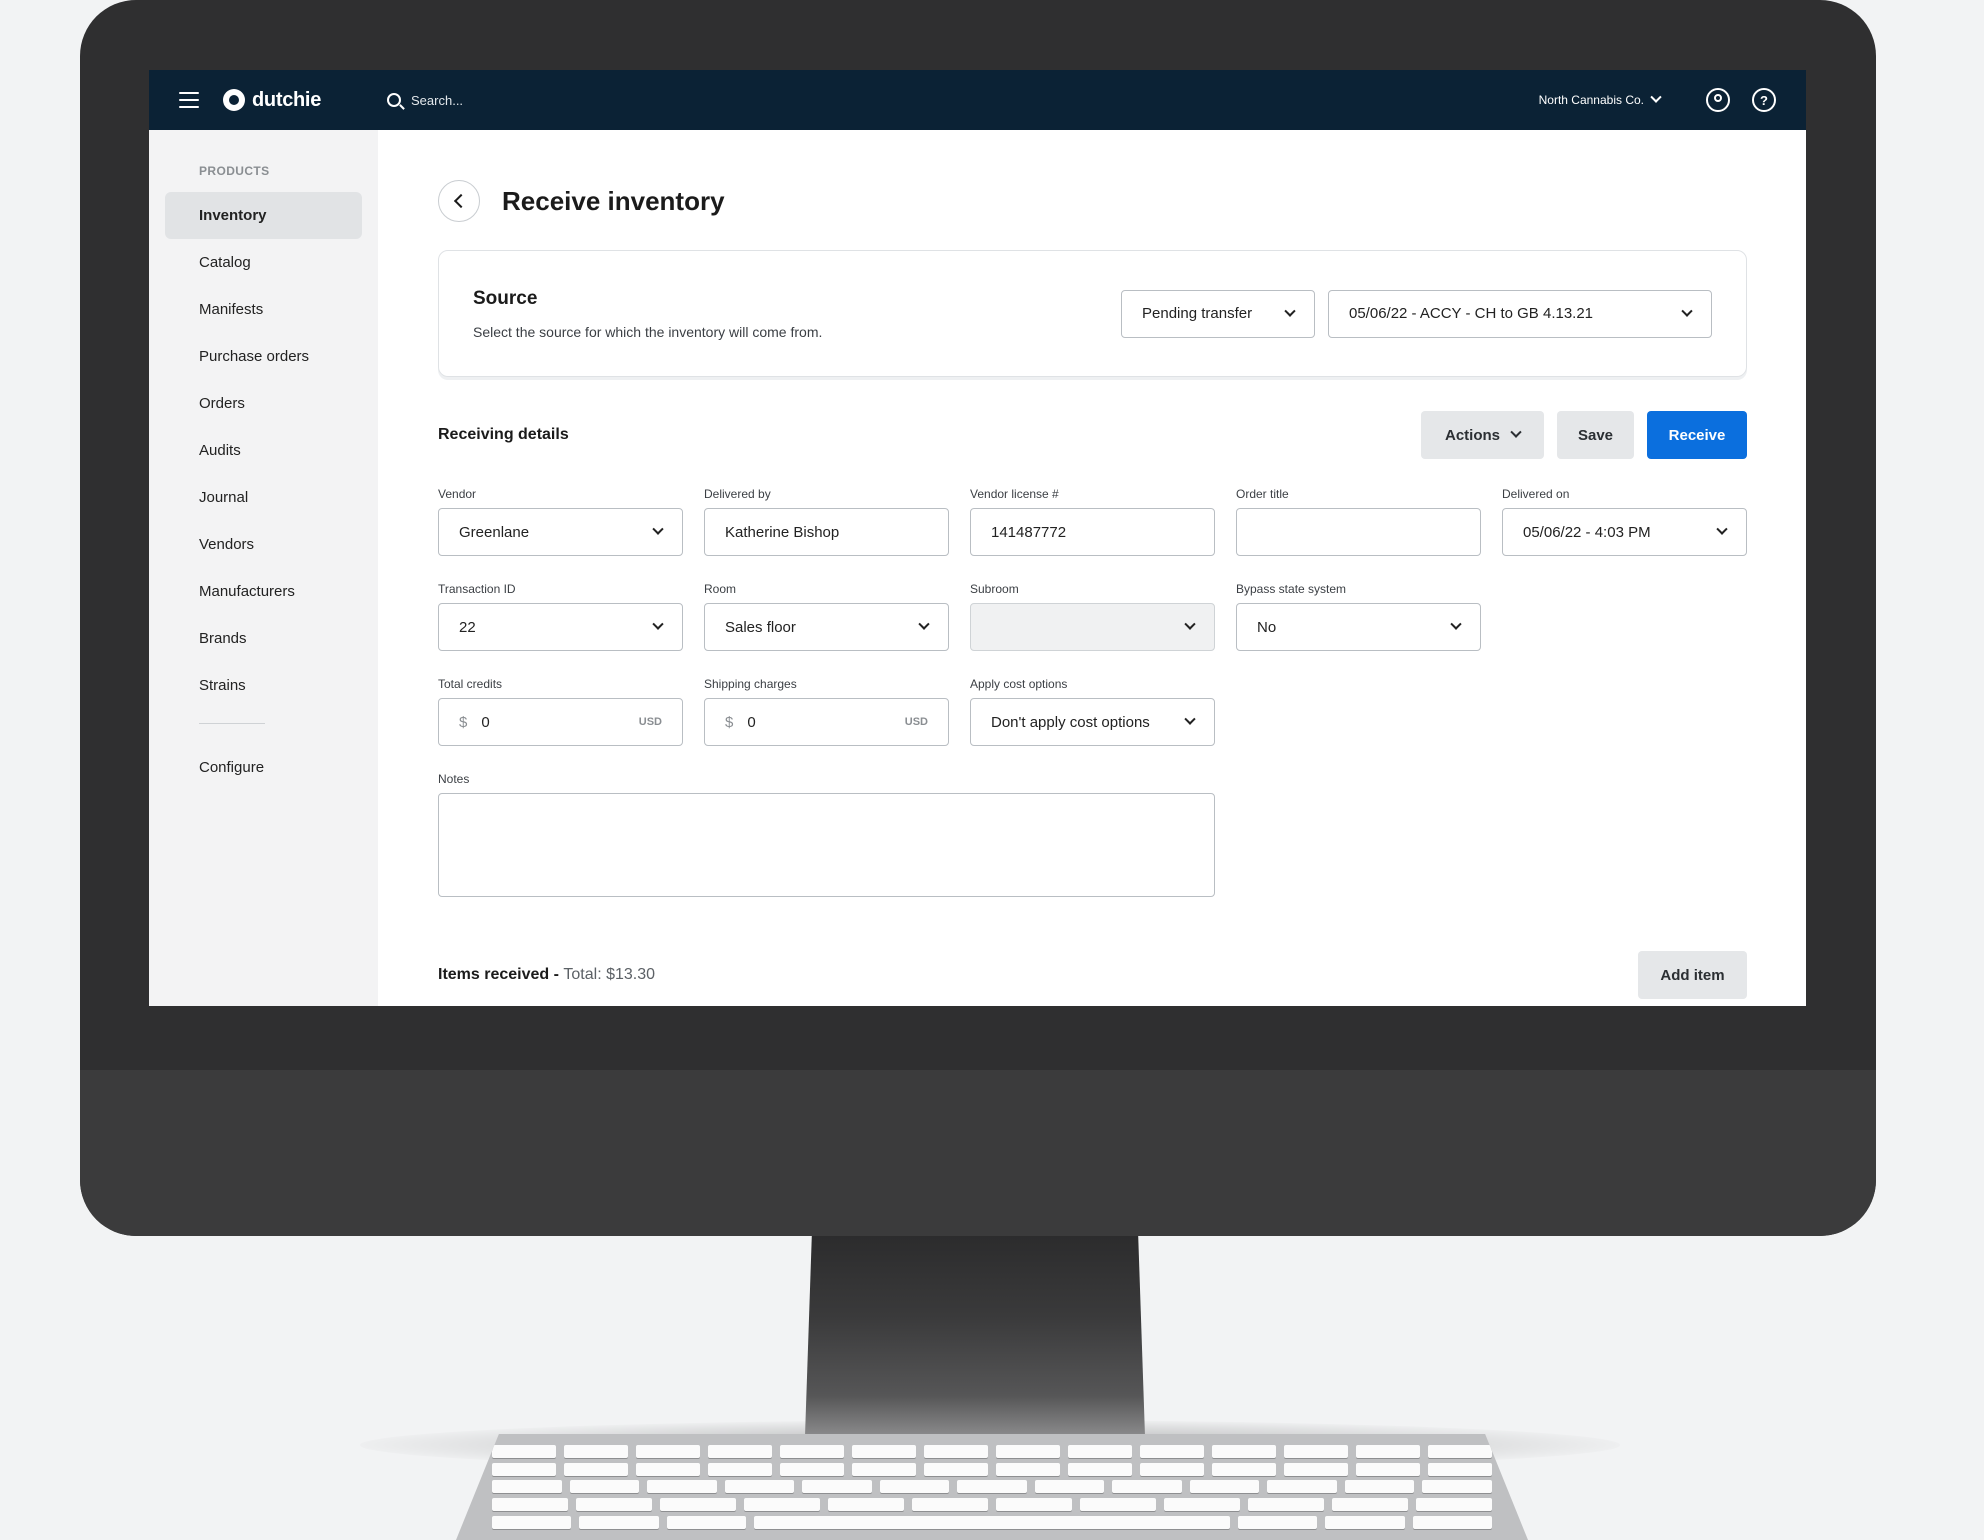 The image size is (1984, 1540). Describe the element at coordinates (457, 494) in the screenshot. I see `vendor-label: Vendor` at that location.